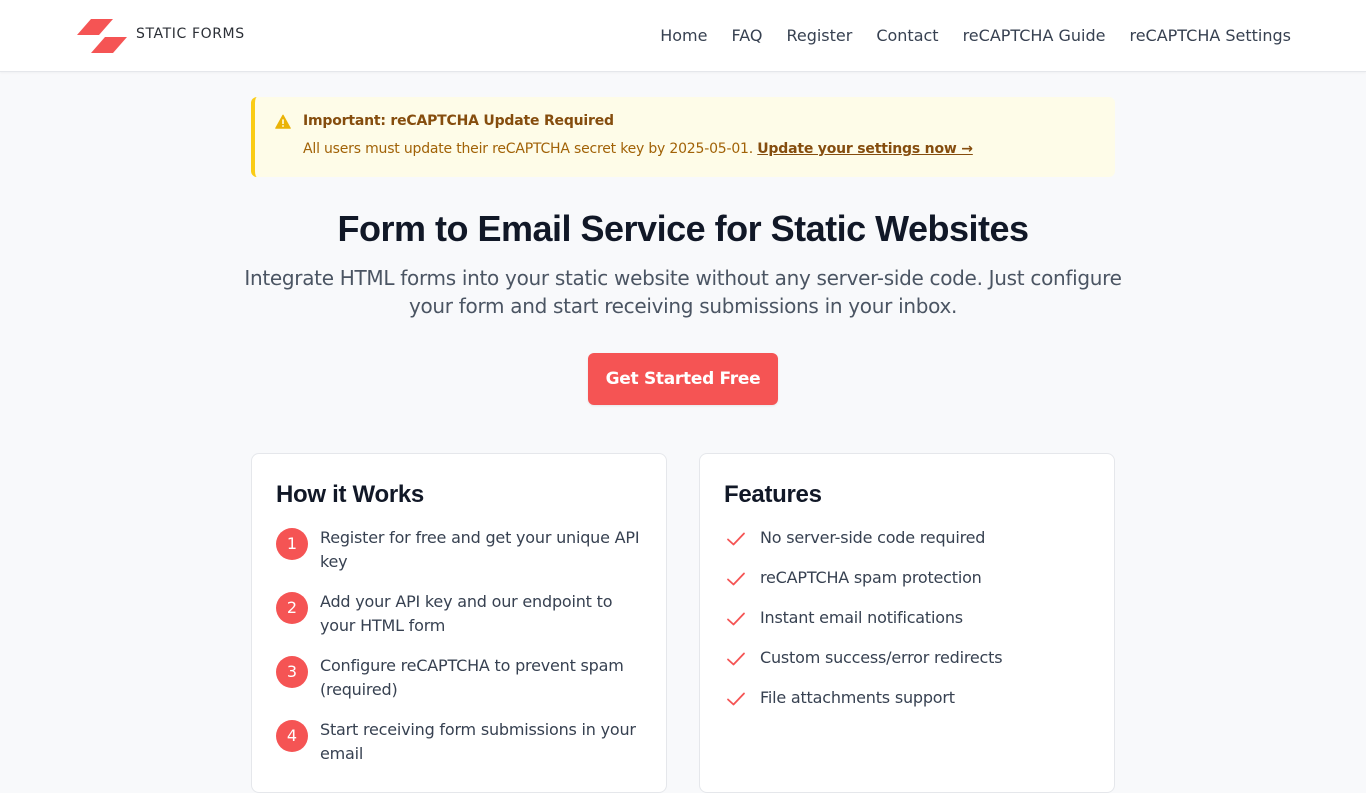 This screenshot has height=793, width=1366. Describe the element at coordinates (292, 736) in the screenshot. I see `step-number-badge: 4` at that location.